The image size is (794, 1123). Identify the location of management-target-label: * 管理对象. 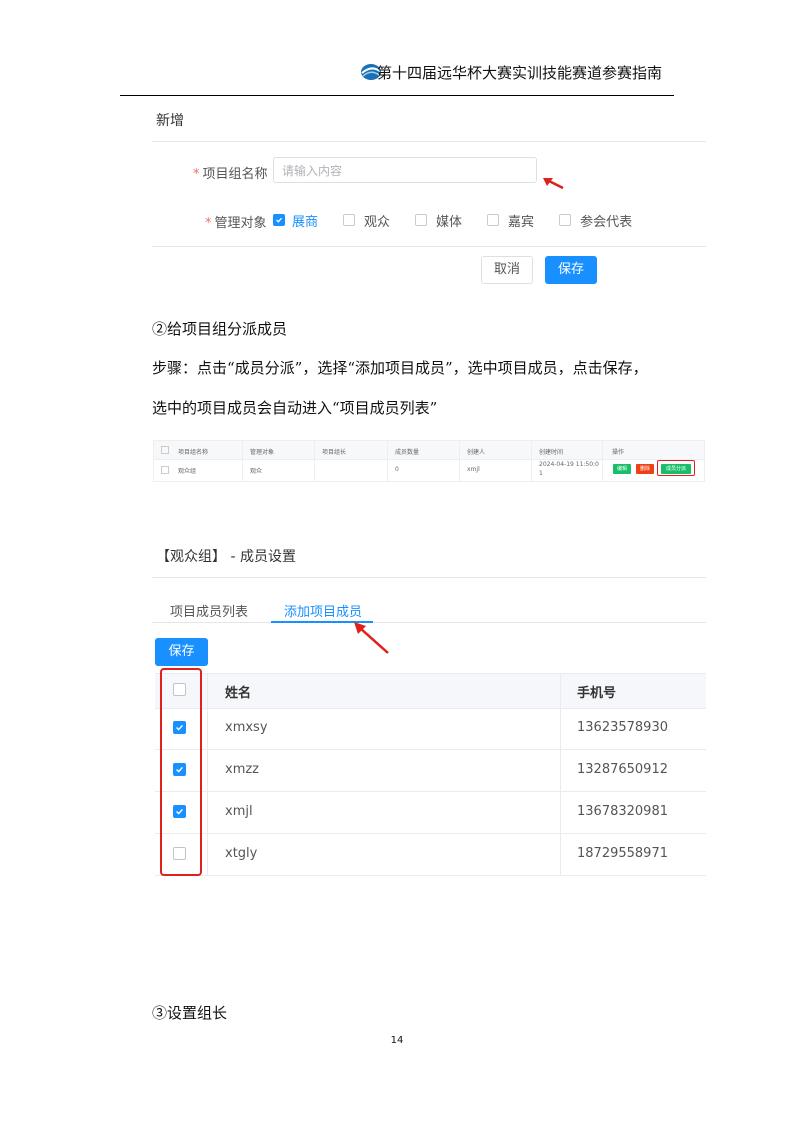
(236, 223).